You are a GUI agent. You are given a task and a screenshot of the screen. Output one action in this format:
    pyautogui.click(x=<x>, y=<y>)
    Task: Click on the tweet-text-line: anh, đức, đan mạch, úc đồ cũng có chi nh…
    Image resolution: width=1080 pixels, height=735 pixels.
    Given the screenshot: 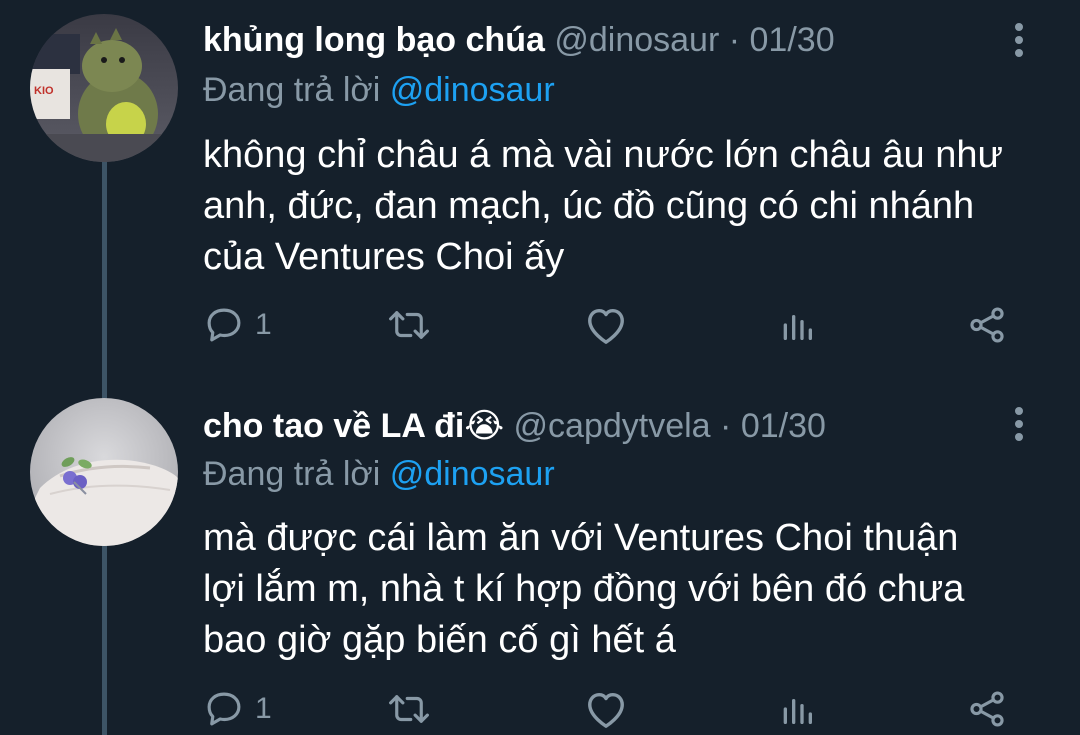 What is the action you would take?
    pyautogui.click(x=589, y=206)
    